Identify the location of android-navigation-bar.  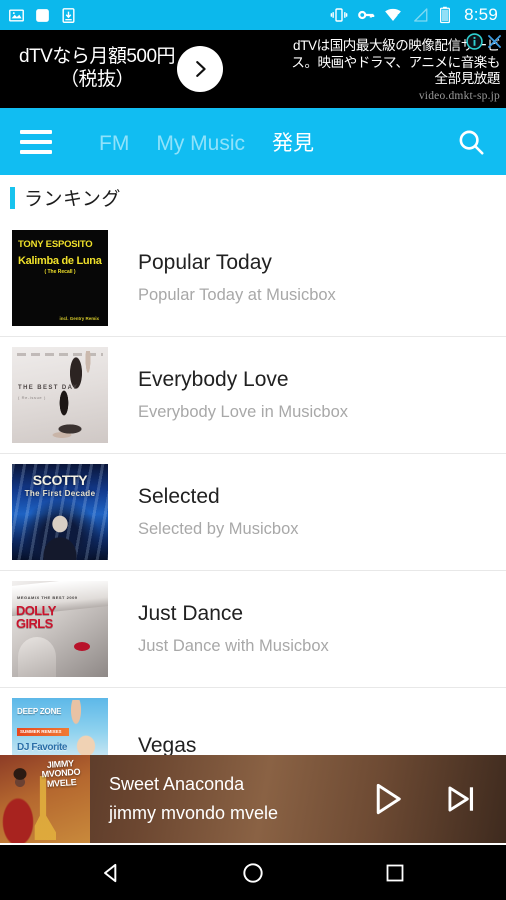
(253, 872).